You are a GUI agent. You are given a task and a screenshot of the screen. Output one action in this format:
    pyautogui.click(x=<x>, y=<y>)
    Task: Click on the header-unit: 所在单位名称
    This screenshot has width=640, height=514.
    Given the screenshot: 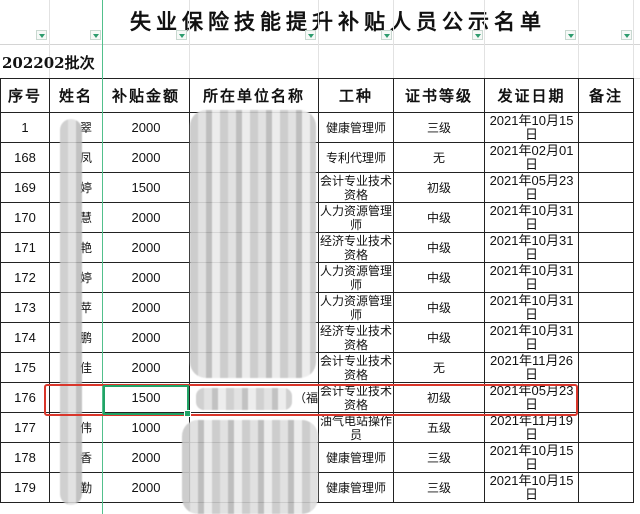 What is the action you would take?
    pyautogui.click(x=254, y=95)
    